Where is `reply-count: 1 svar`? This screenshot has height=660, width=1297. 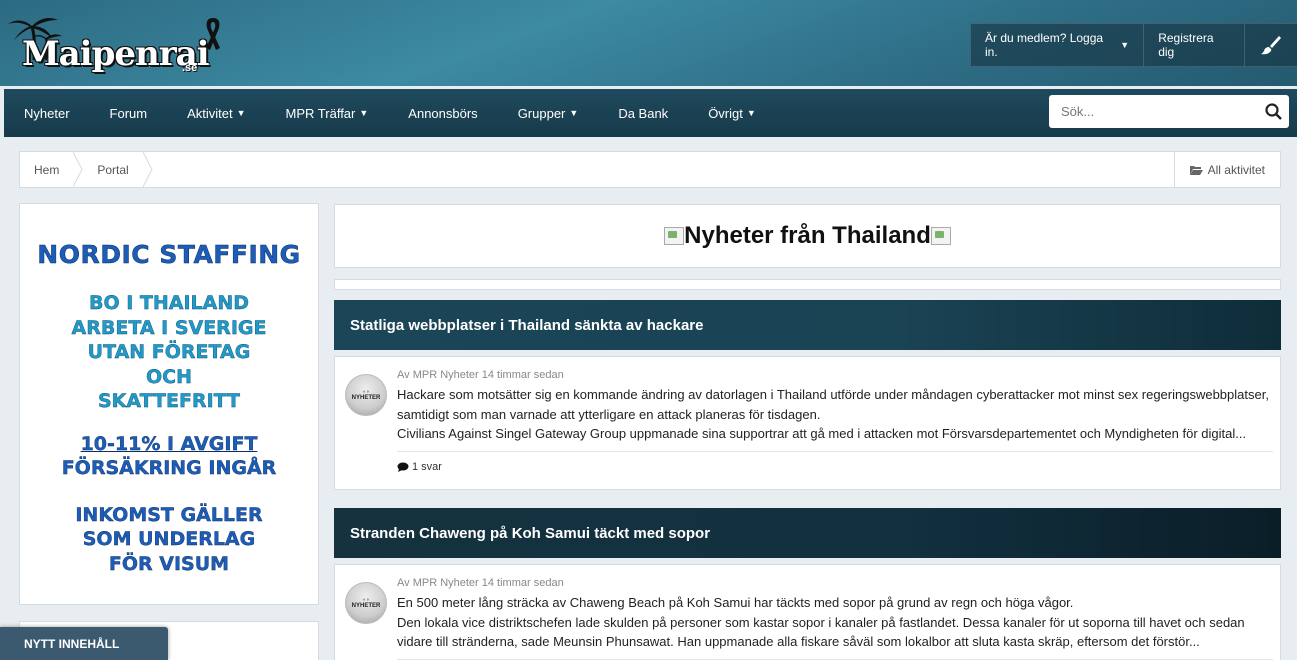 reply-count: 1 svar is located at coordinates (419, 467).